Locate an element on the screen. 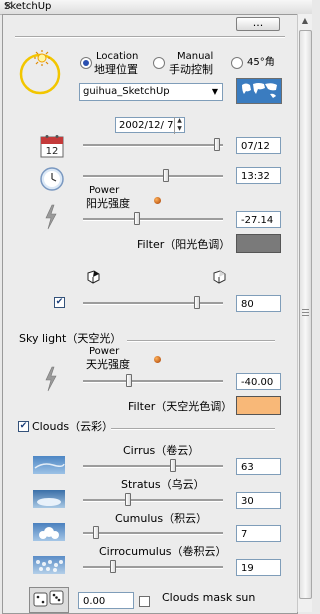 Image resolution: width=320 pixels, height=614 pixels. cirrus-label: Cirrus（卷云） is located at coordinates (161, 450).